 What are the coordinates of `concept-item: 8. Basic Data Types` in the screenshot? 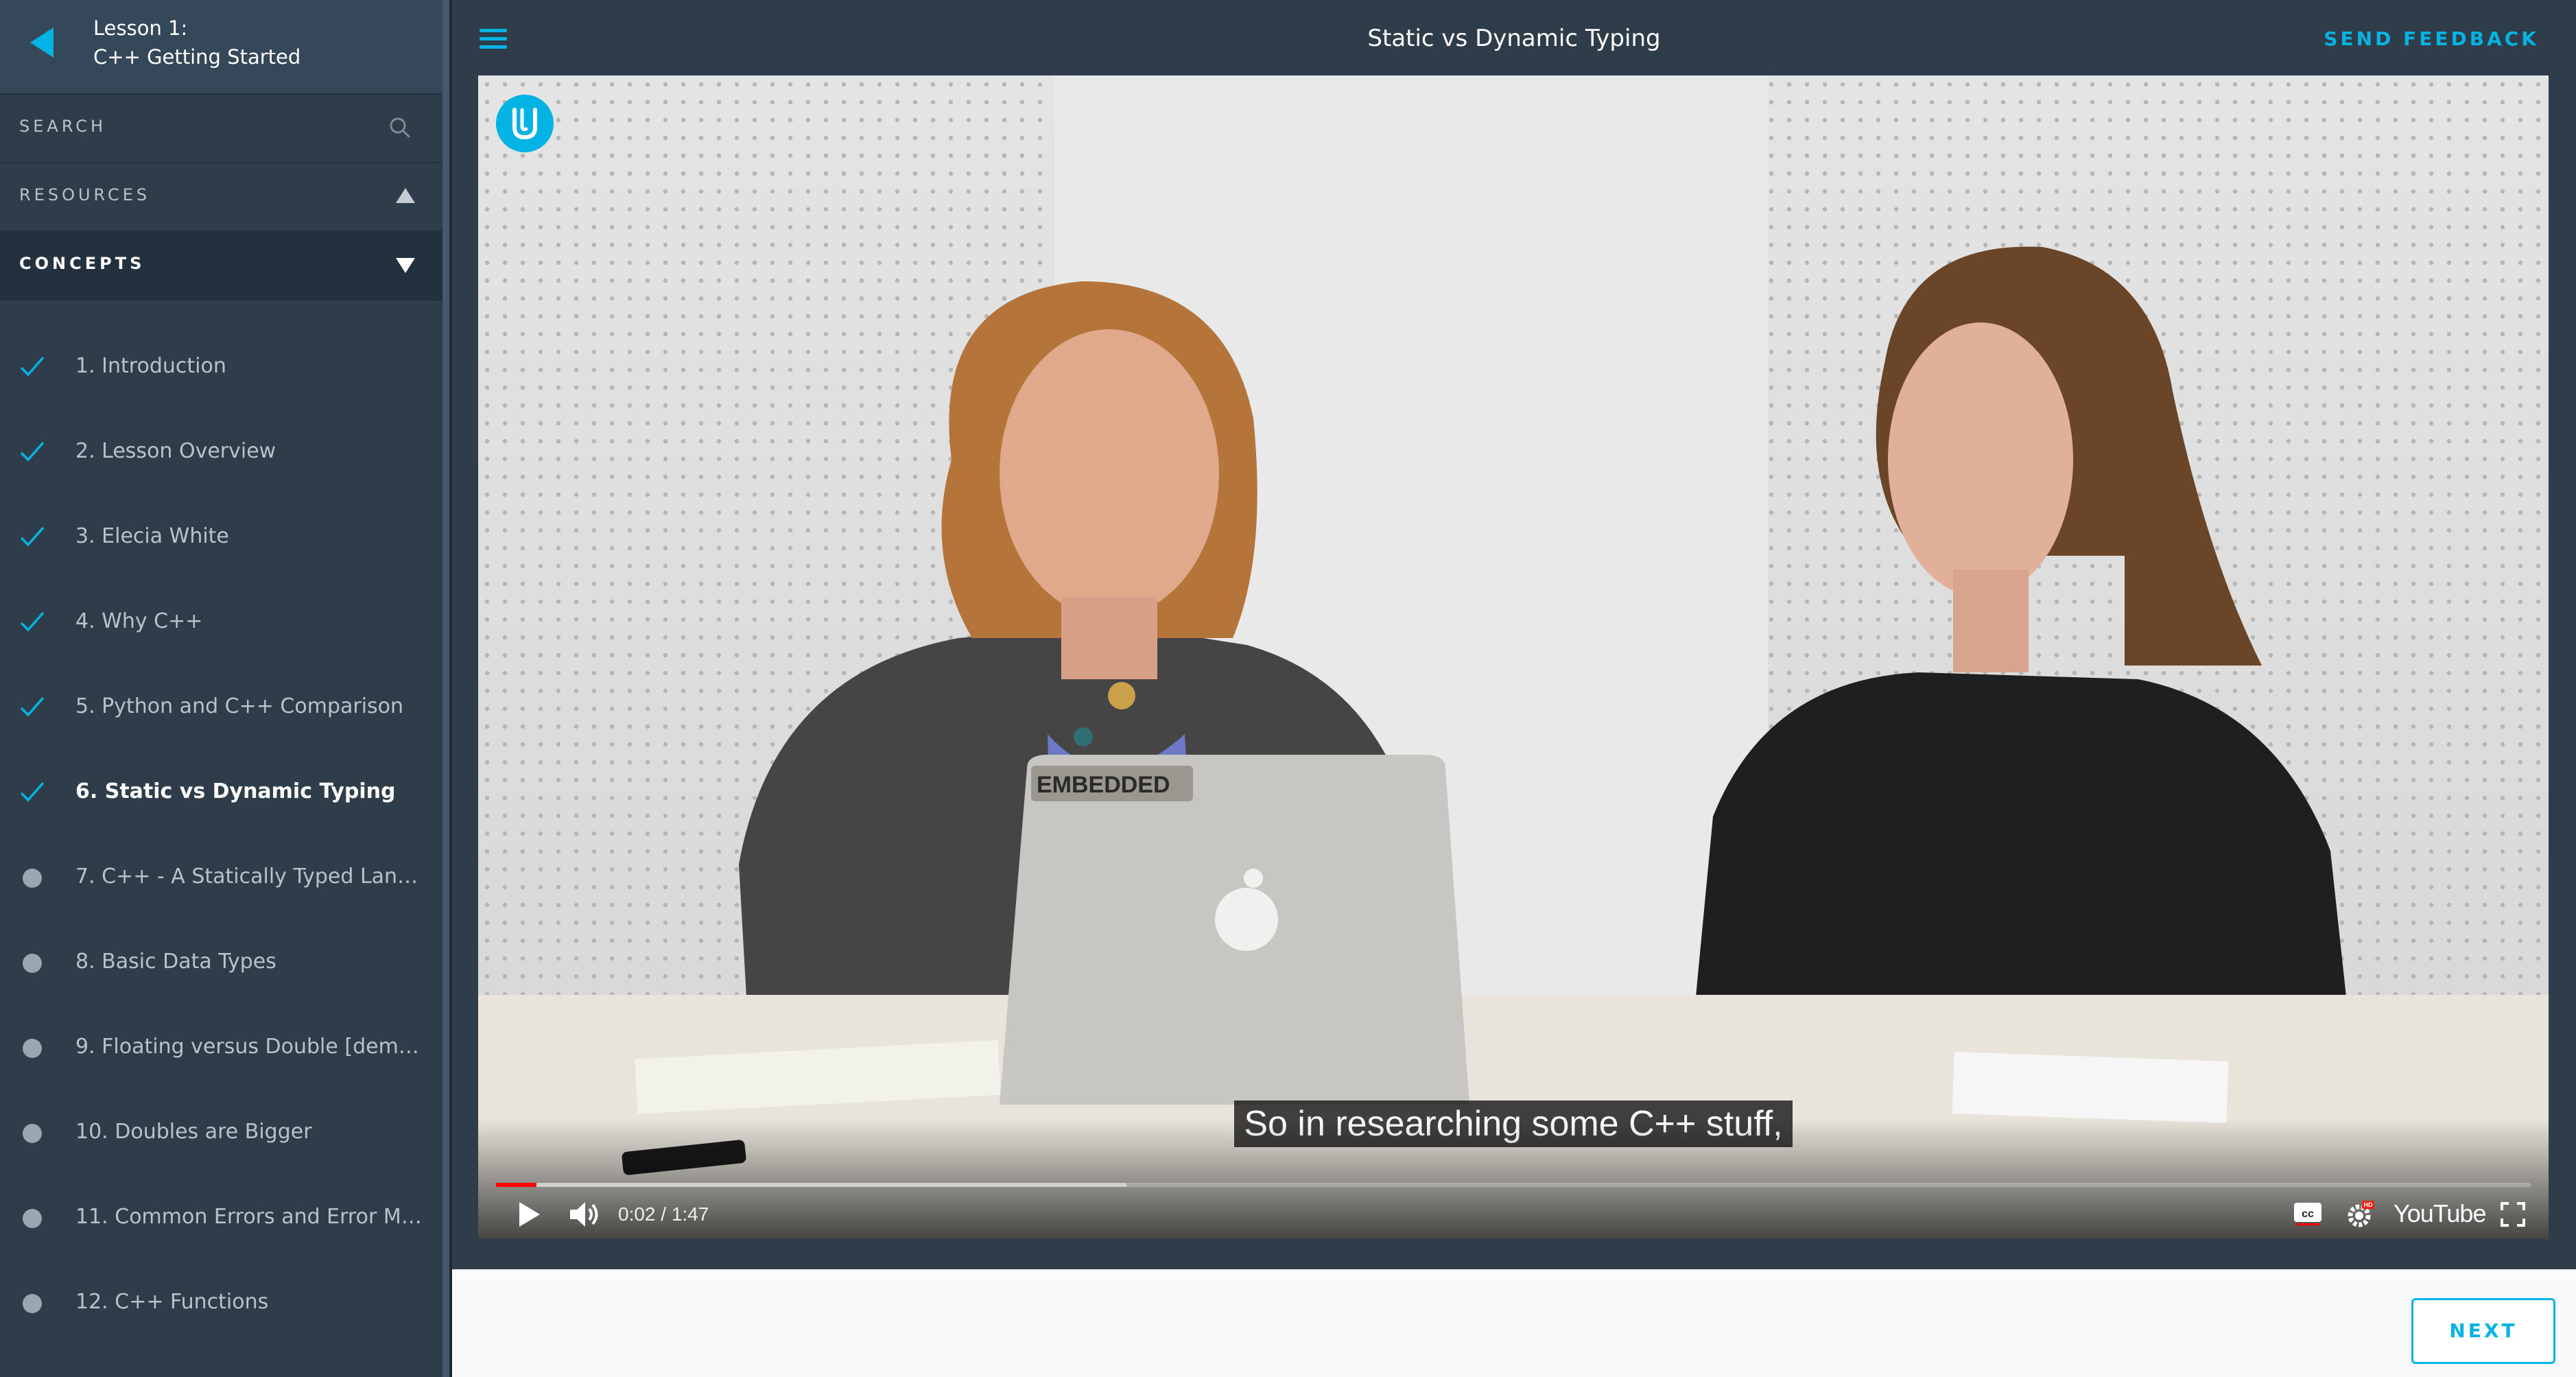 It's located at (221, 960).